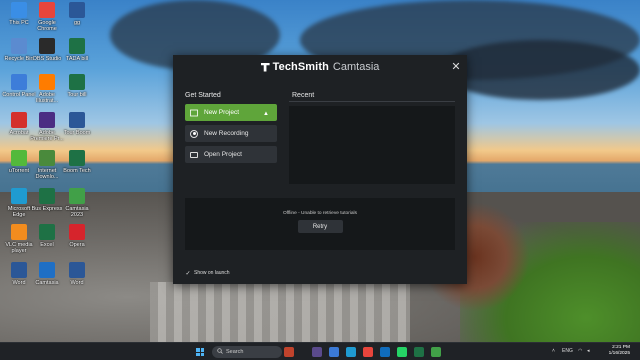 The width and height of the screenshot is (640, 360). What do you see at coordinates (203, 95) in the screenshot?
I see `get-started-heading: Get Started` at bounding box center [203, 95].